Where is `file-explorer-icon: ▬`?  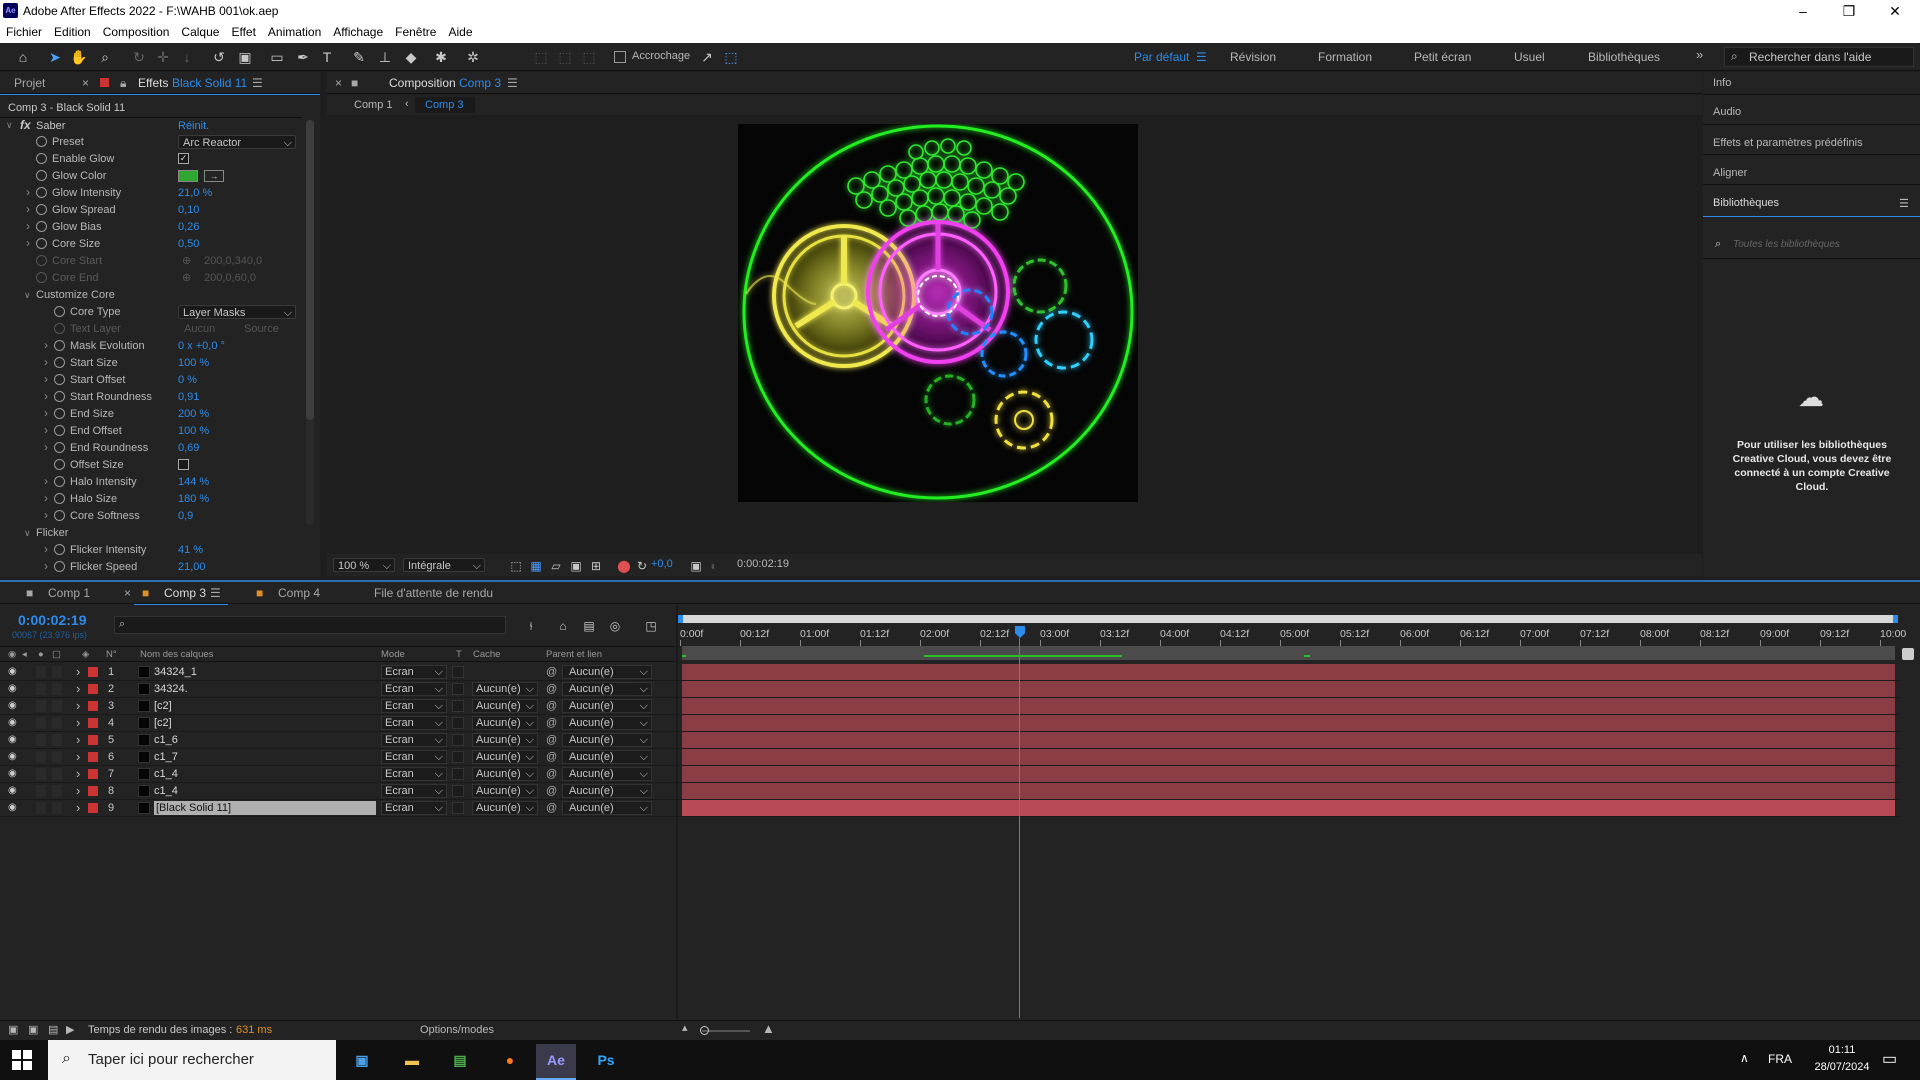 file-explorer-icon: ▬ is located at coordinates (412, 1060).